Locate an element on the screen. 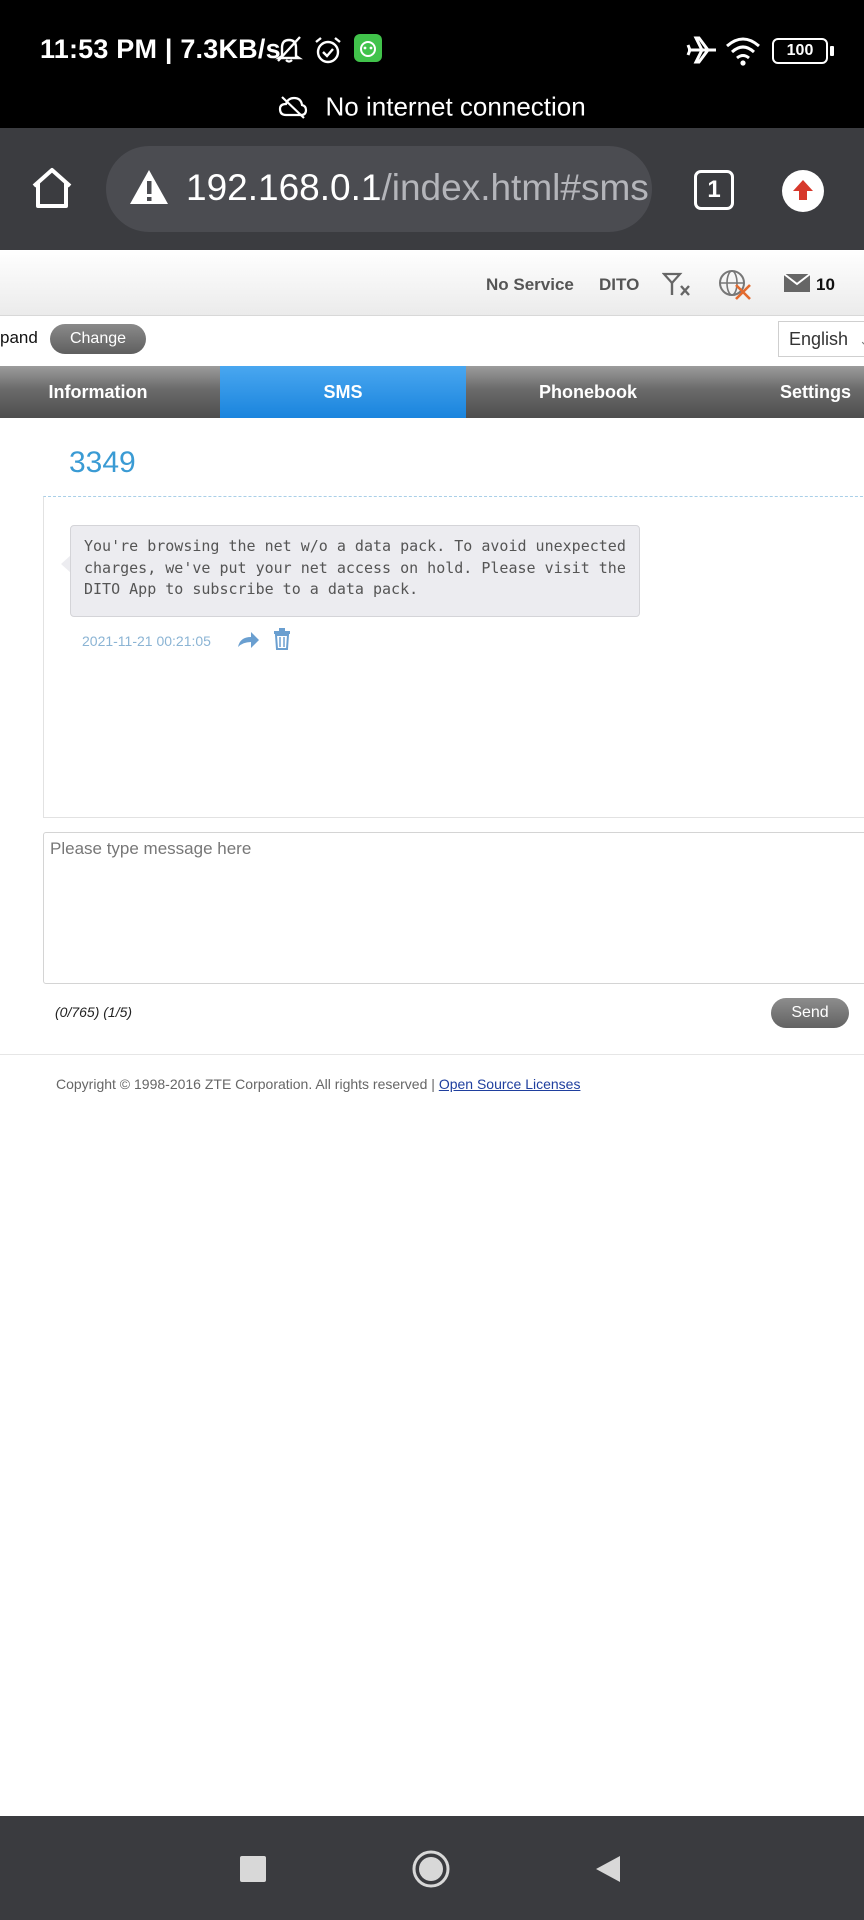 This screenshot has height=1920, width=864. tab-phonebook: Phonebook is located at coordinates (588, 392).